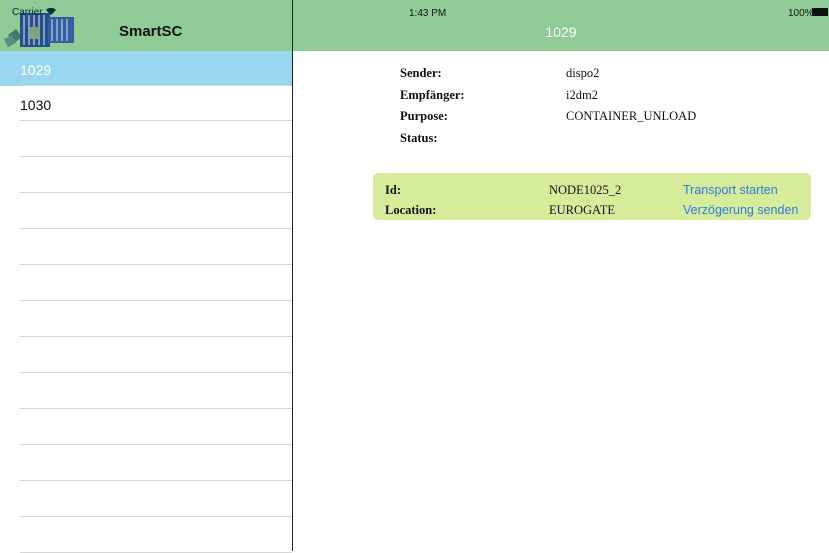 The height and width of the screenshot is (553, 829). Describe the element at coordinates (631, 116) in the screenshot. I see `purpose-value: CONTAINER_UNLOAD` at that location.